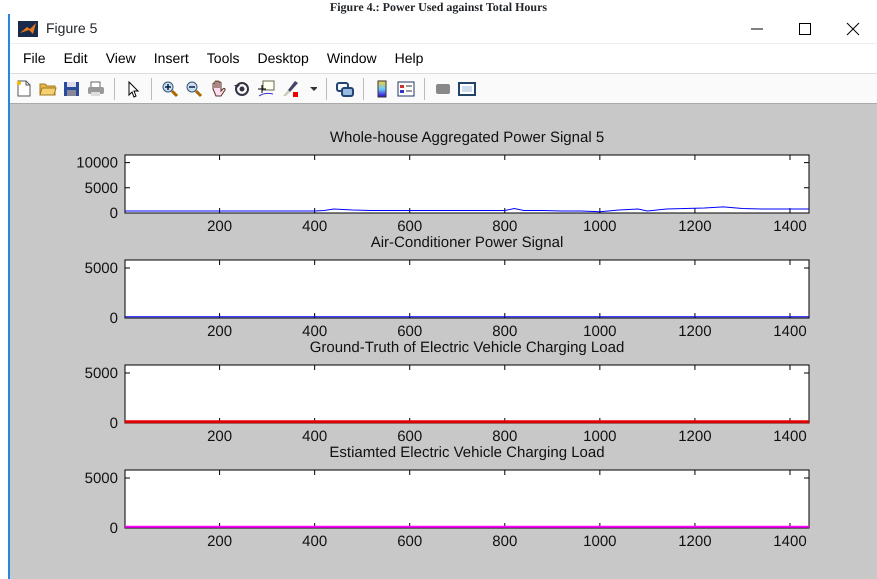  Describe the element at coordinates (467, 137) in the screenshot. I see `plot-title: Whole-house Aggregated Power Signal 5` at that location.